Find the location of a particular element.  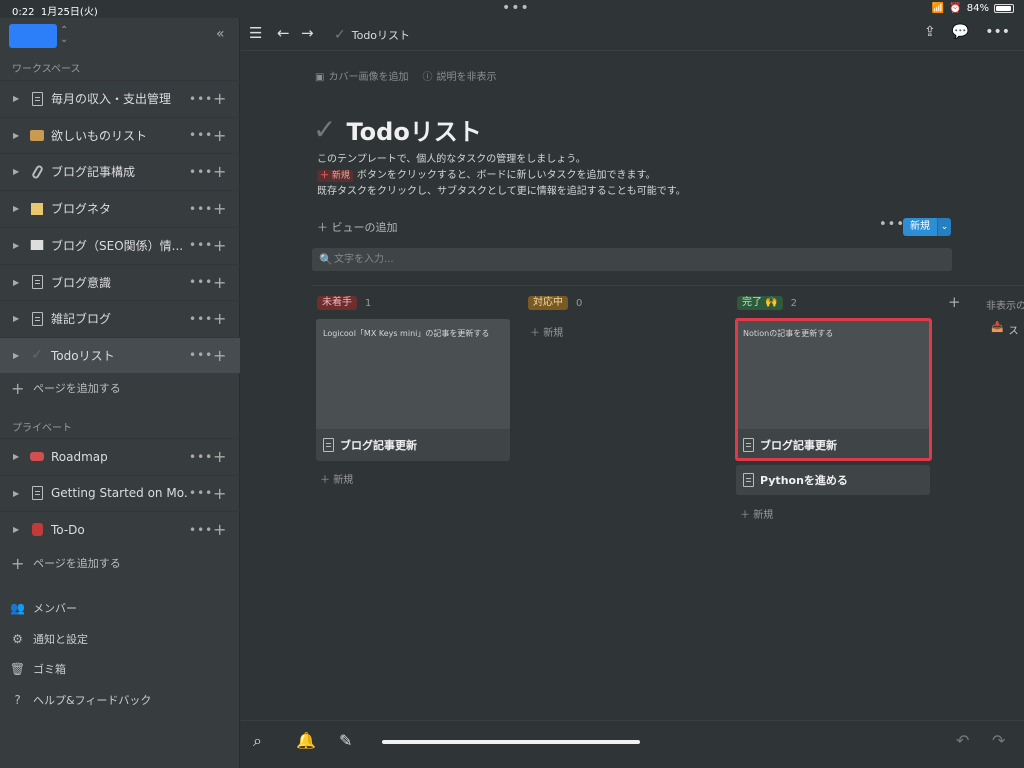

add-page-private-button: + ページを追加する is located at coordinates (120, 563).